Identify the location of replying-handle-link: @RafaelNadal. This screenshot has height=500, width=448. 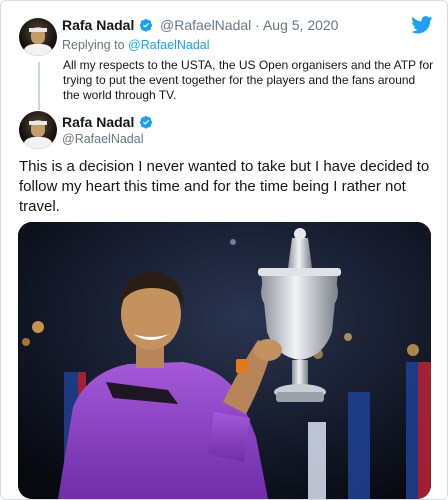
(168, 45).